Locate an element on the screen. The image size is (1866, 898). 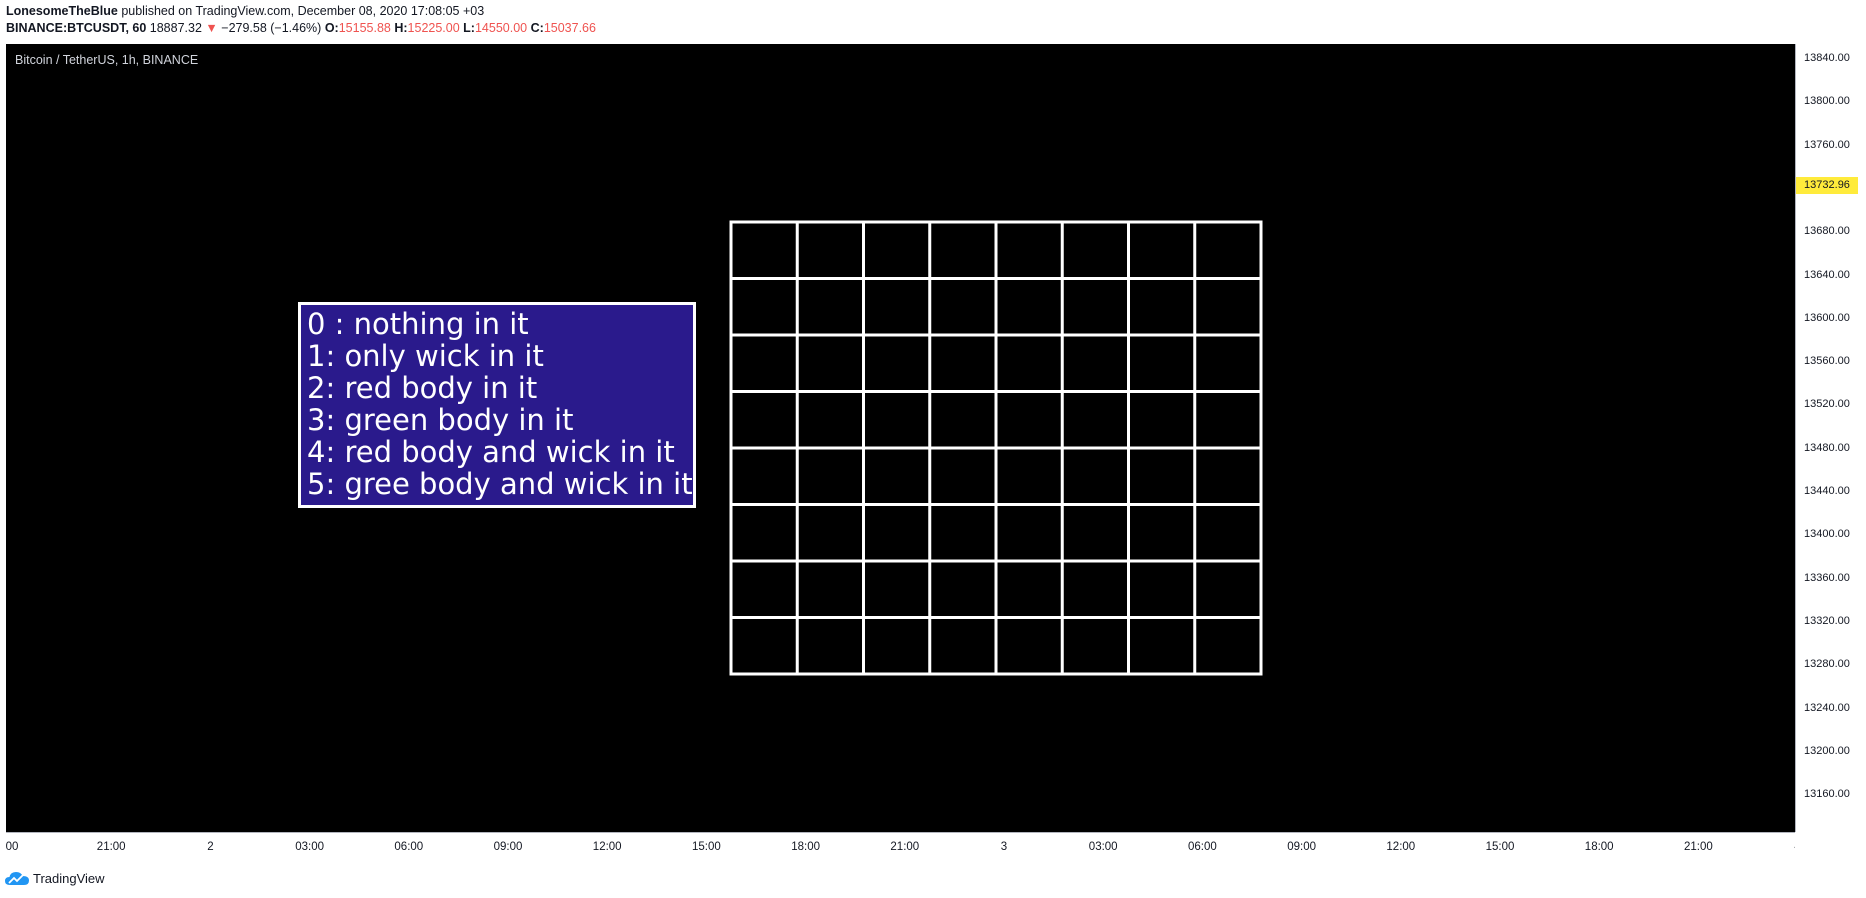
price-tick: 13600.00 is located at coordinates (1827, 317).